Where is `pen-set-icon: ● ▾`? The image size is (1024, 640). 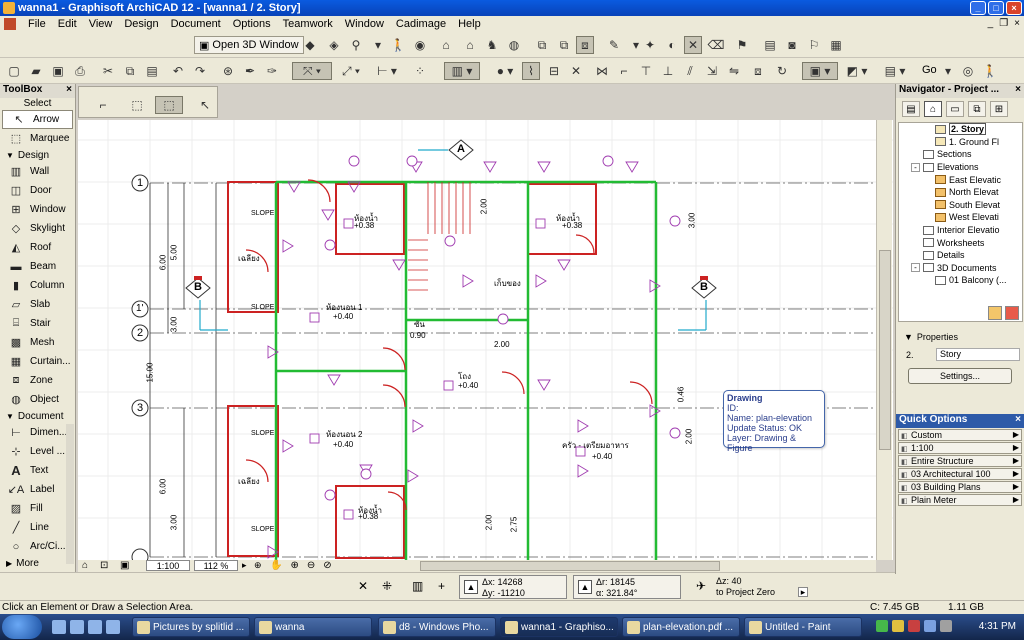
pen-set-icon: ● ▾ is located at coordinates (505, 71).